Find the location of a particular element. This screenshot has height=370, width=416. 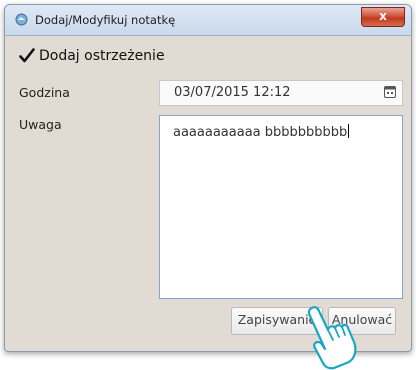

note-value: aaaaaaaaaaa bbbbbbbbbb is located at coordinates (260, 132).